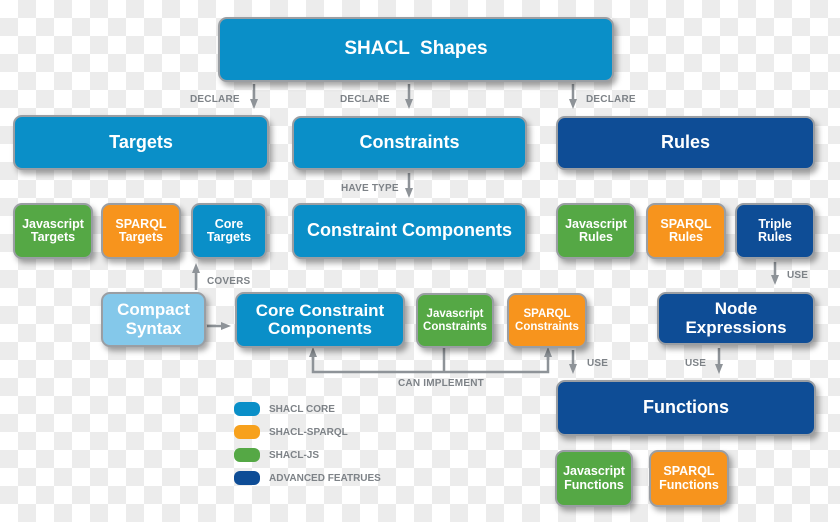 This screenshot has width=840, height=522. I want to click on label-declare-constraints: DECLARE, so click(365, 99).